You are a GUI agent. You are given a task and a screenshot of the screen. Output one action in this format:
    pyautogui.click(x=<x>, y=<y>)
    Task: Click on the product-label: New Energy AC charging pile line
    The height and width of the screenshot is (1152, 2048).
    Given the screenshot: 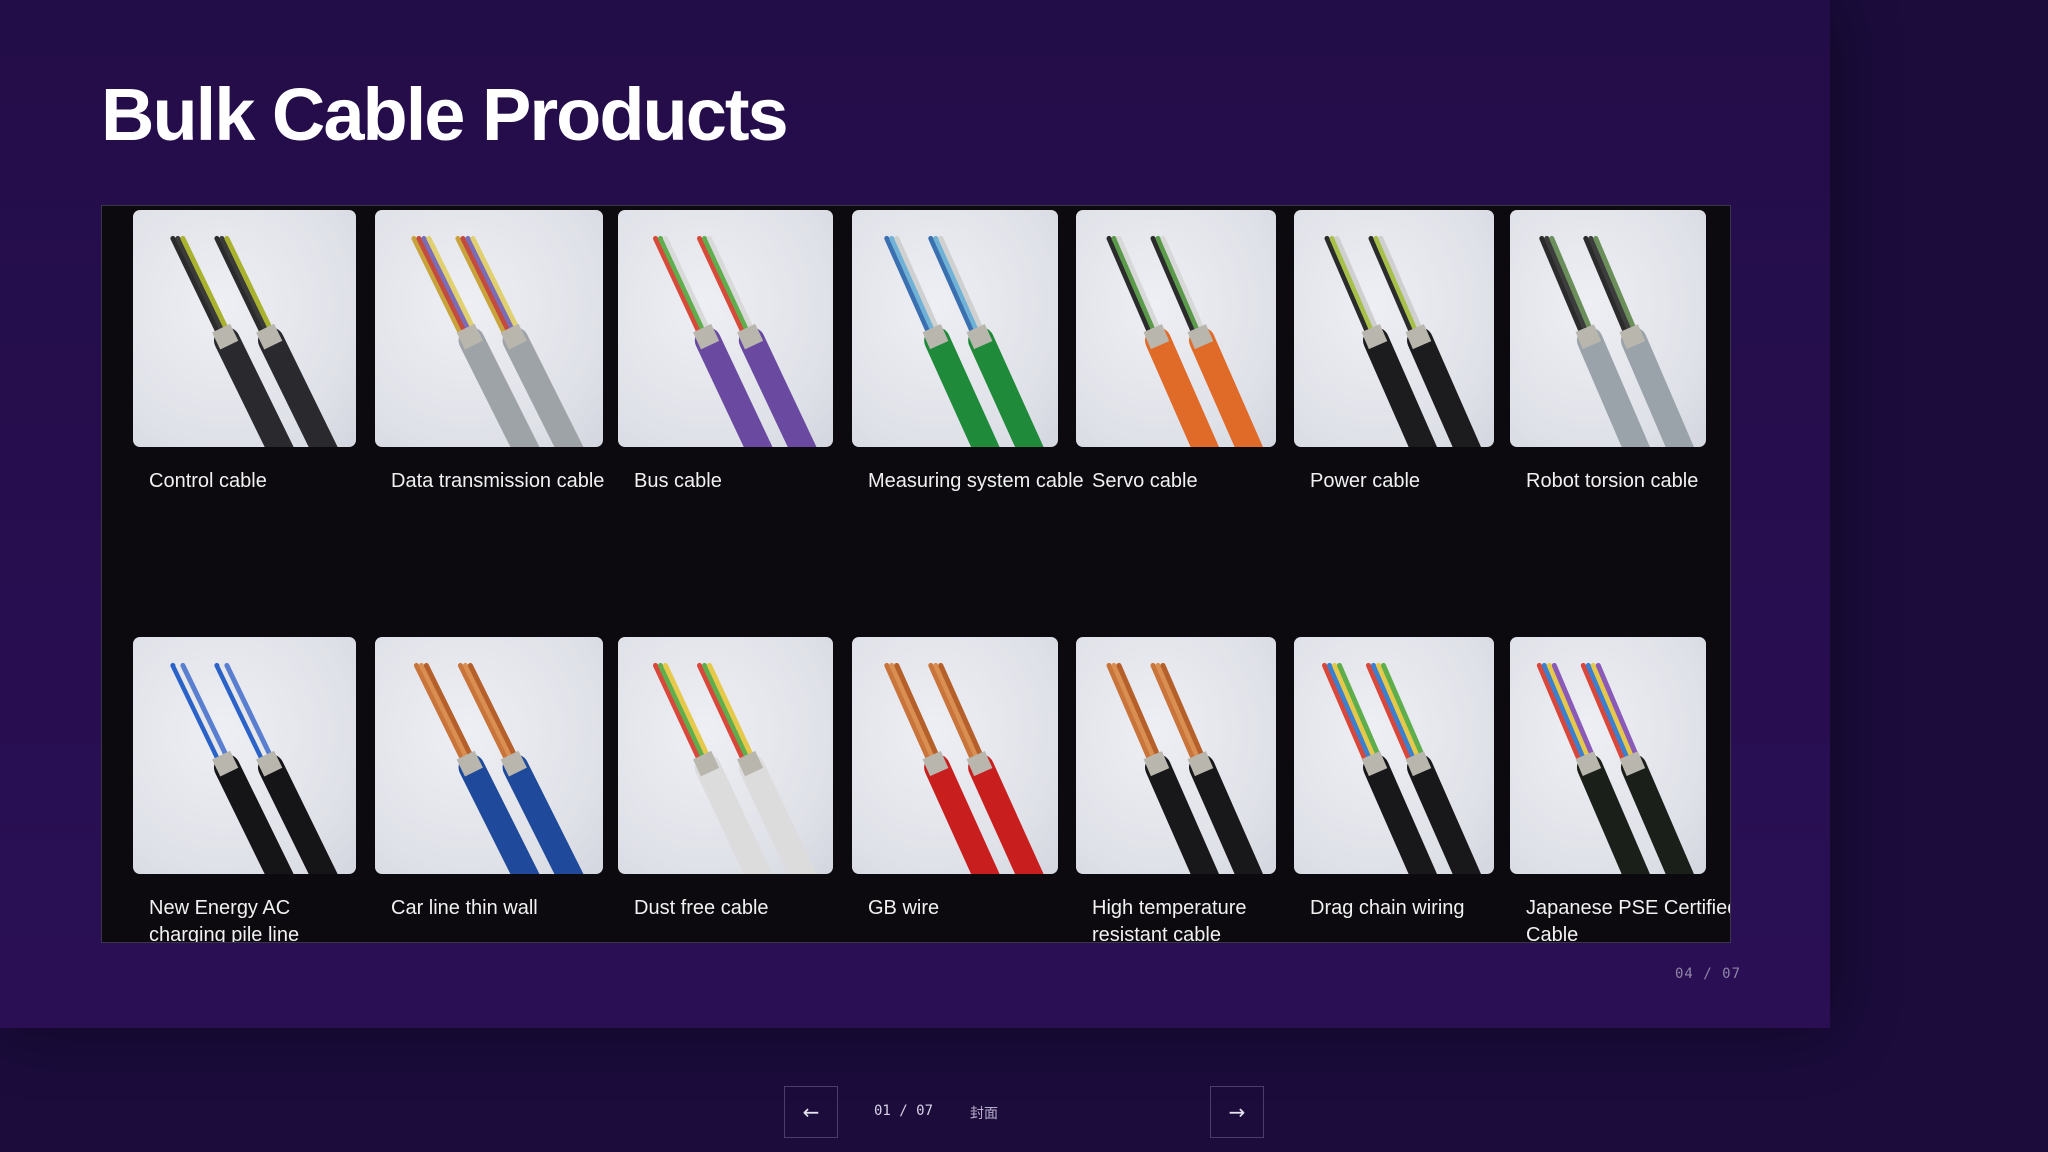 What is the action you would take?
    pyautogui.click(x=224, y=920)
    